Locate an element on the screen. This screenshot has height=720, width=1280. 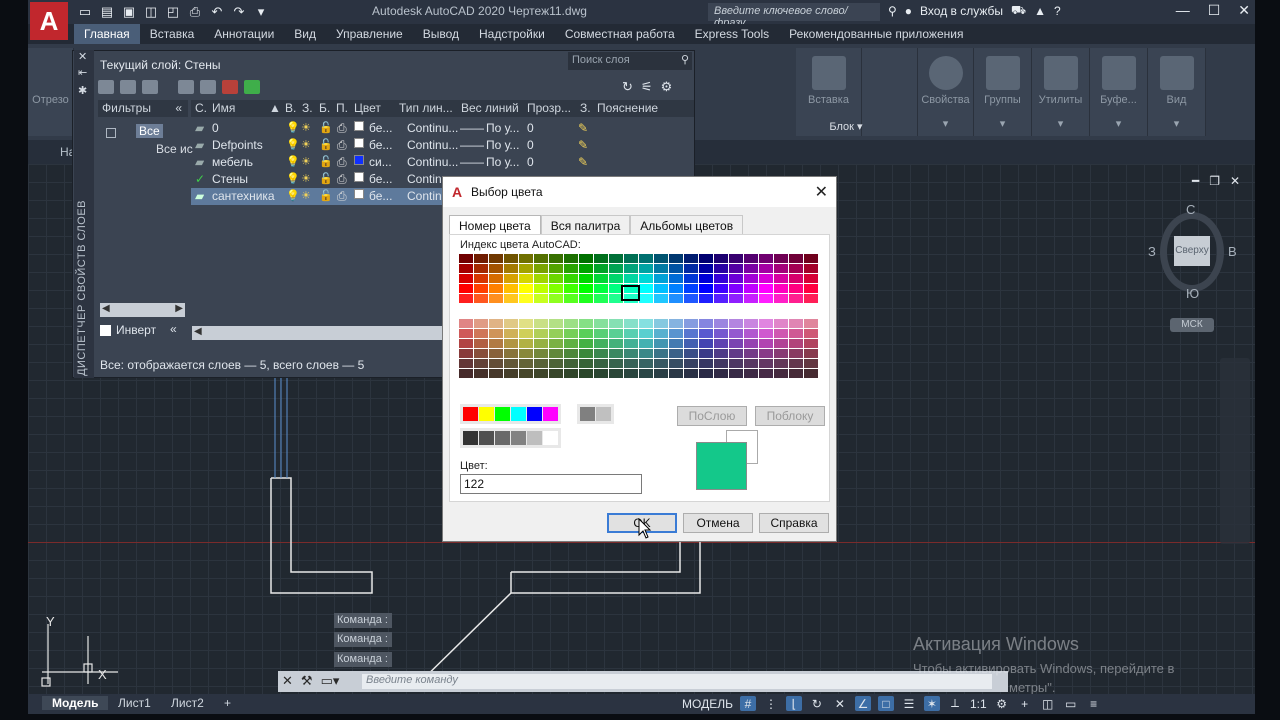
new-filter-icon is located at coordinates (106, 87).